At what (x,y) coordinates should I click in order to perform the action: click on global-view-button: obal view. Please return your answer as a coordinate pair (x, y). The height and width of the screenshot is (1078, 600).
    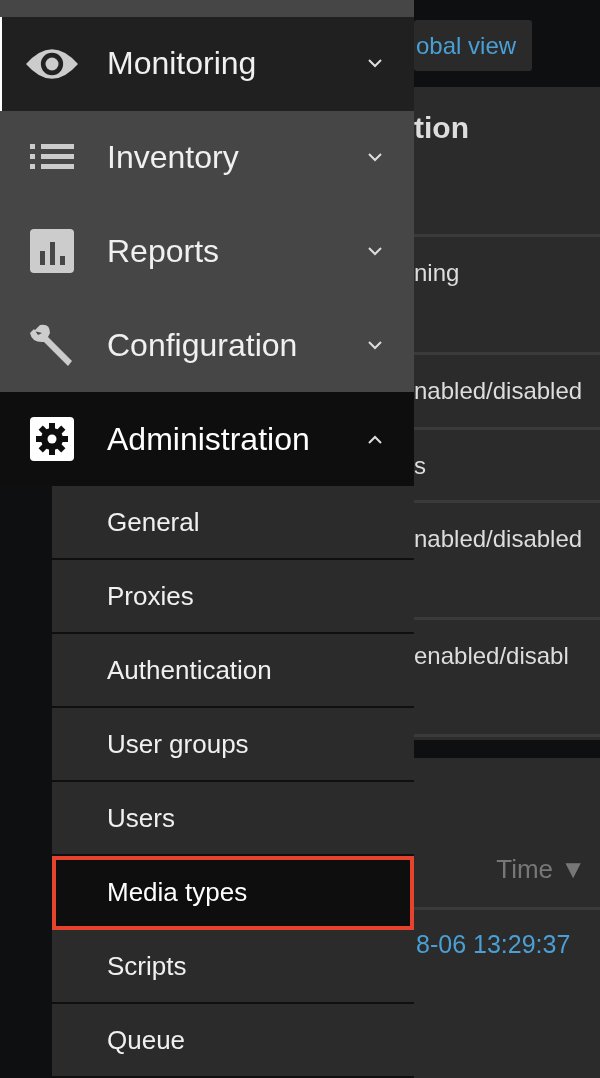
    Looking at the image, I should click on (473, 45).